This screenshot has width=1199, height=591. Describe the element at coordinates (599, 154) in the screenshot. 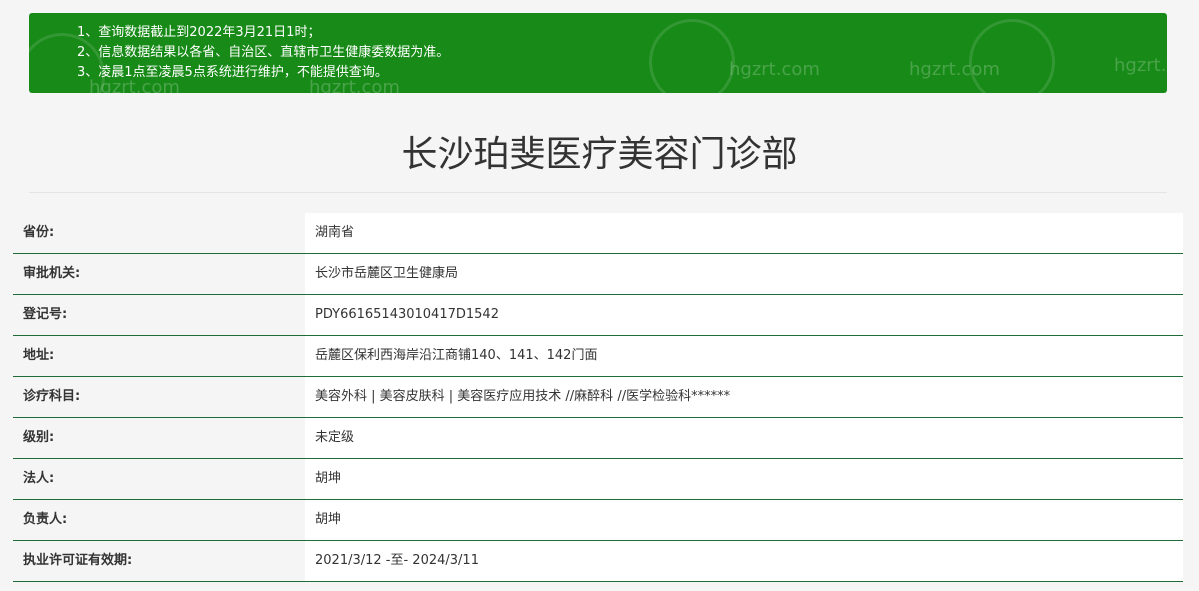

I see `page-title: 长沙珀斐医疗美容门诊部` at that location.